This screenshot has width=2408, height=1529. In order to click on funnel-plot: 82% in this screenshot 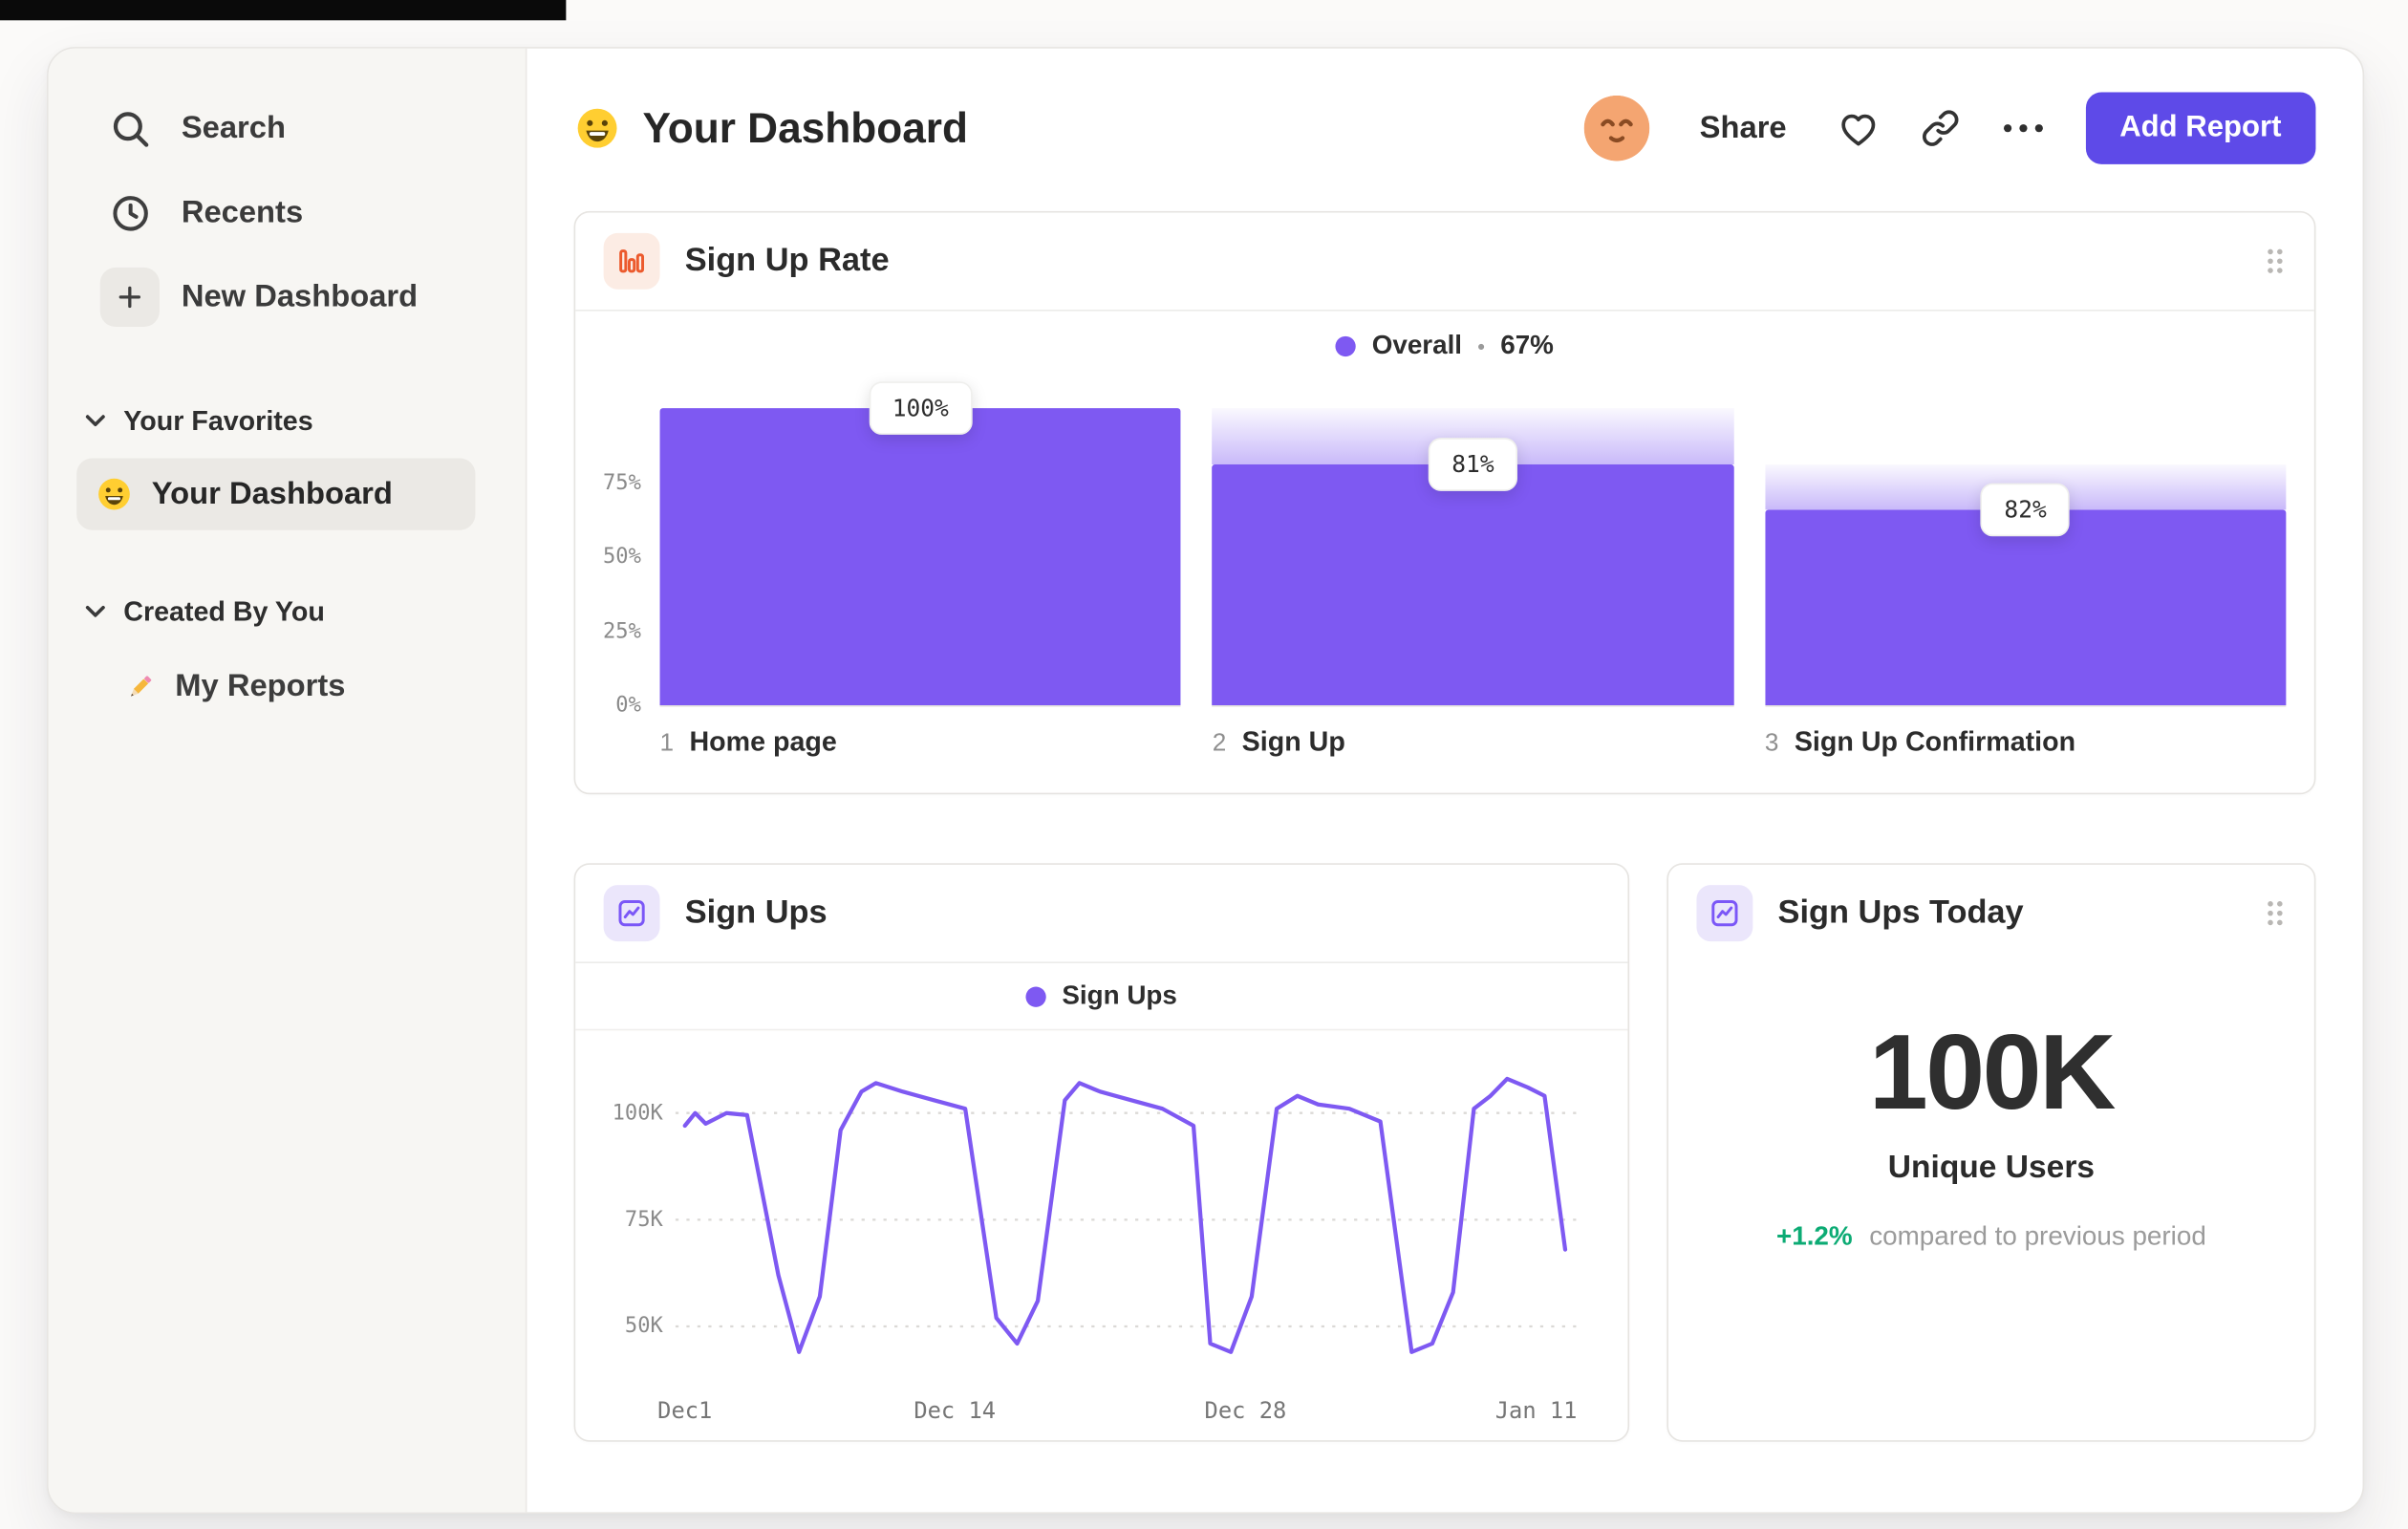, I will do `click(2026, 557)`.